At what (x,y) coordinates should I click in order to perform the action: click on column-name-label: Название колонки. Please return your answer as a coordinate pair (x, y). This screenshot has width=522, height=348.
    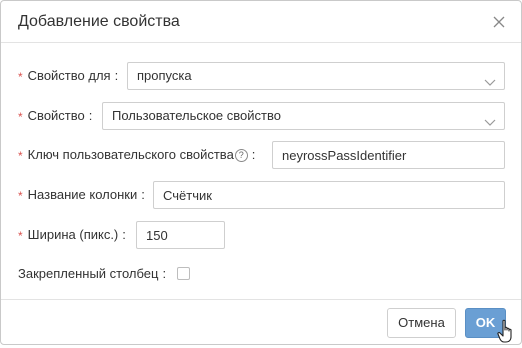
    Looking at the image, I should click on (82, 194).